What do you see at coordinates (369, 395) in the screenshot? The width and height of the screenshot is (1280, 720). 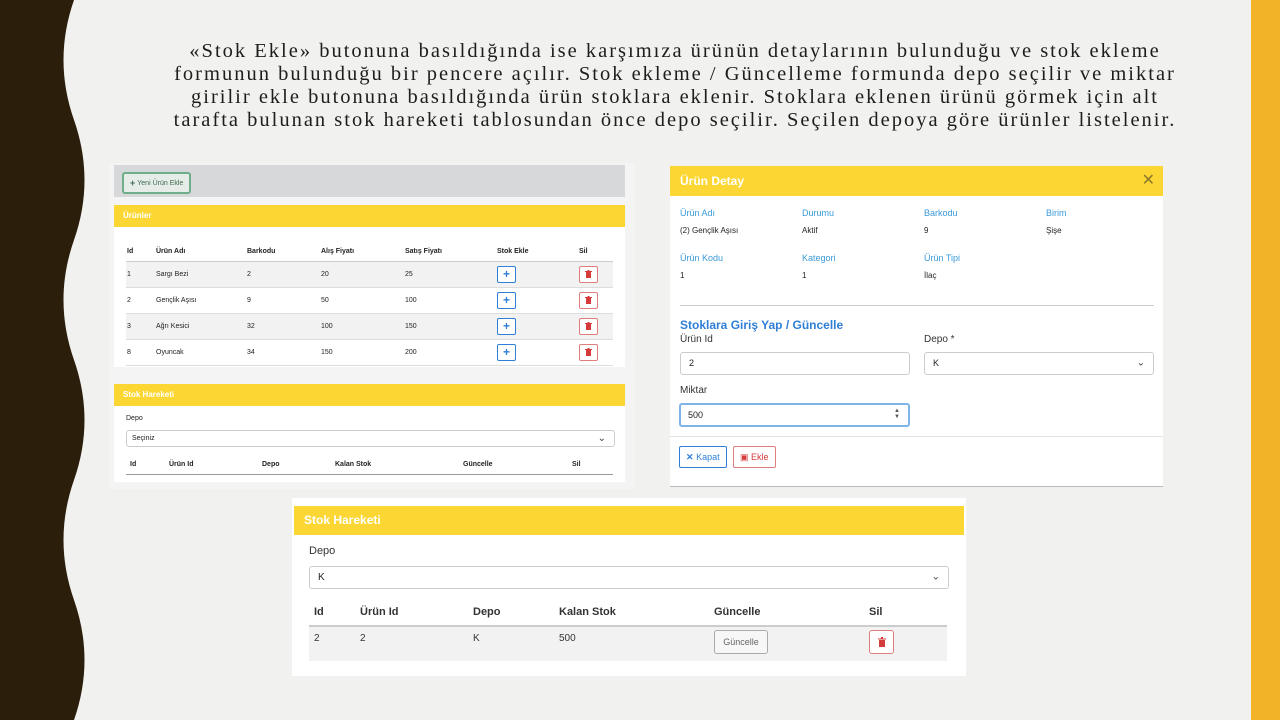 I see `stock-card-header: Stok Hareketi` at bounding box center [369, 395].